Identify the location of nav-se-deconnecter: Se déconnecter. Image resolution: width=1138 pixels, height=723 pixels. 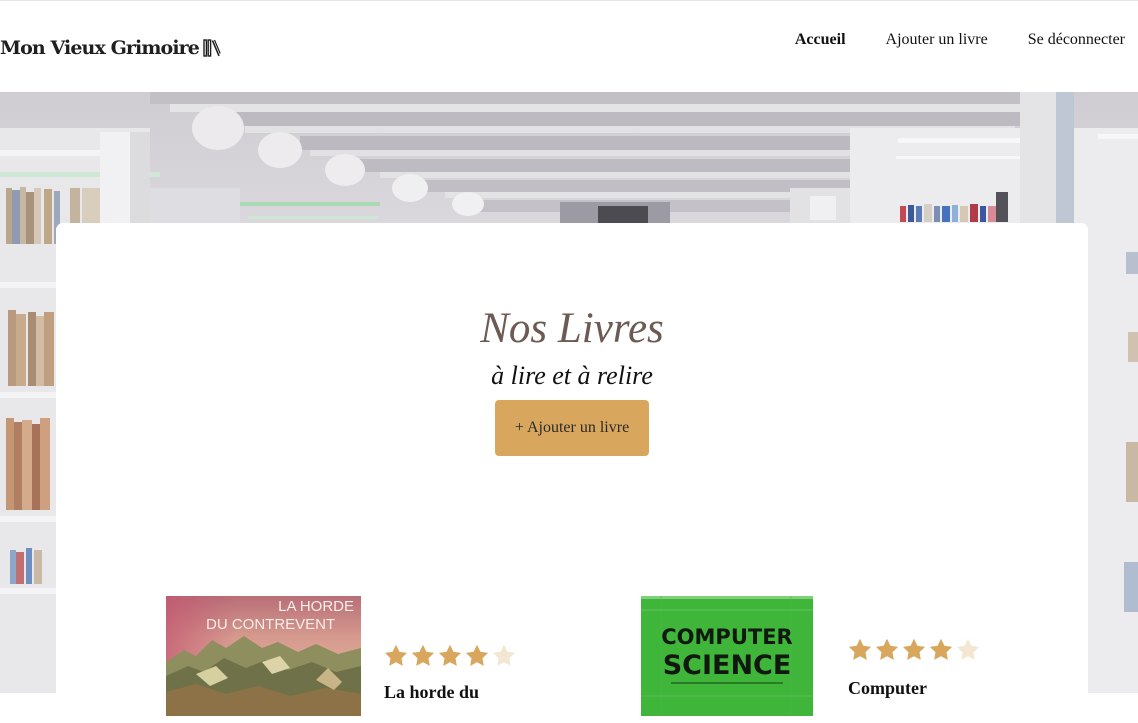
(1076, 40).